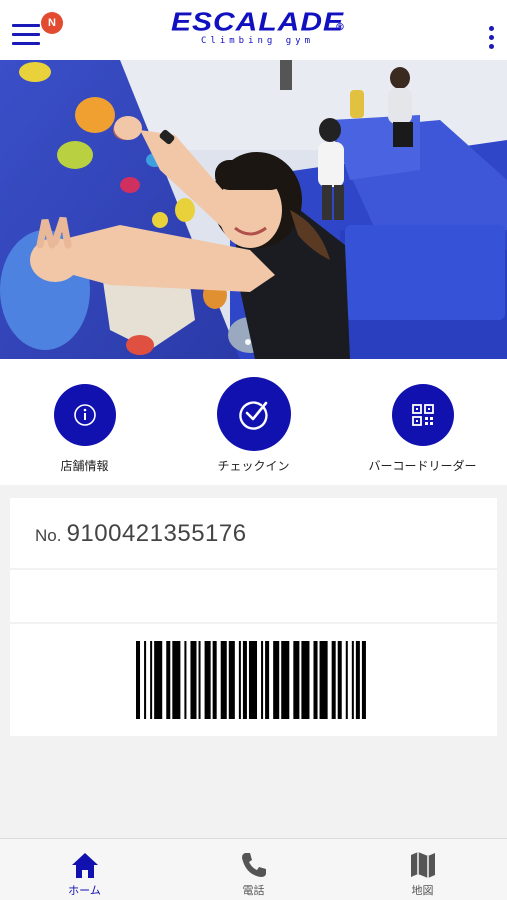 The height and width of the screenshot is (900, 507). What do you see at coordinates (422, 890) in the screenshot?
I see `tab-map-label: 地図` at bounding box center [422, 890].